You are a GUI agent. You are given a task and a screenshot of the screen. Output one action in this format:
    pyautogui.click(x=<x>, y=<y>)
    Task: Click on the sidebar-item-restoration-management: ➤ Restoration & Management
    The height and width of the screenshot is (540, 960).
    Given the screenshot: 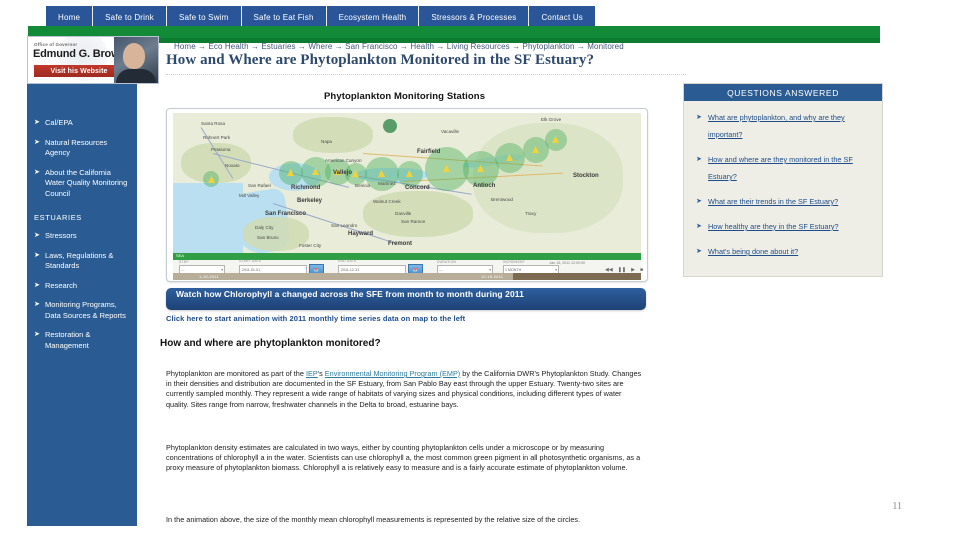 What is the action you would take?
    pyautogui.click(x=82, y=340)
    